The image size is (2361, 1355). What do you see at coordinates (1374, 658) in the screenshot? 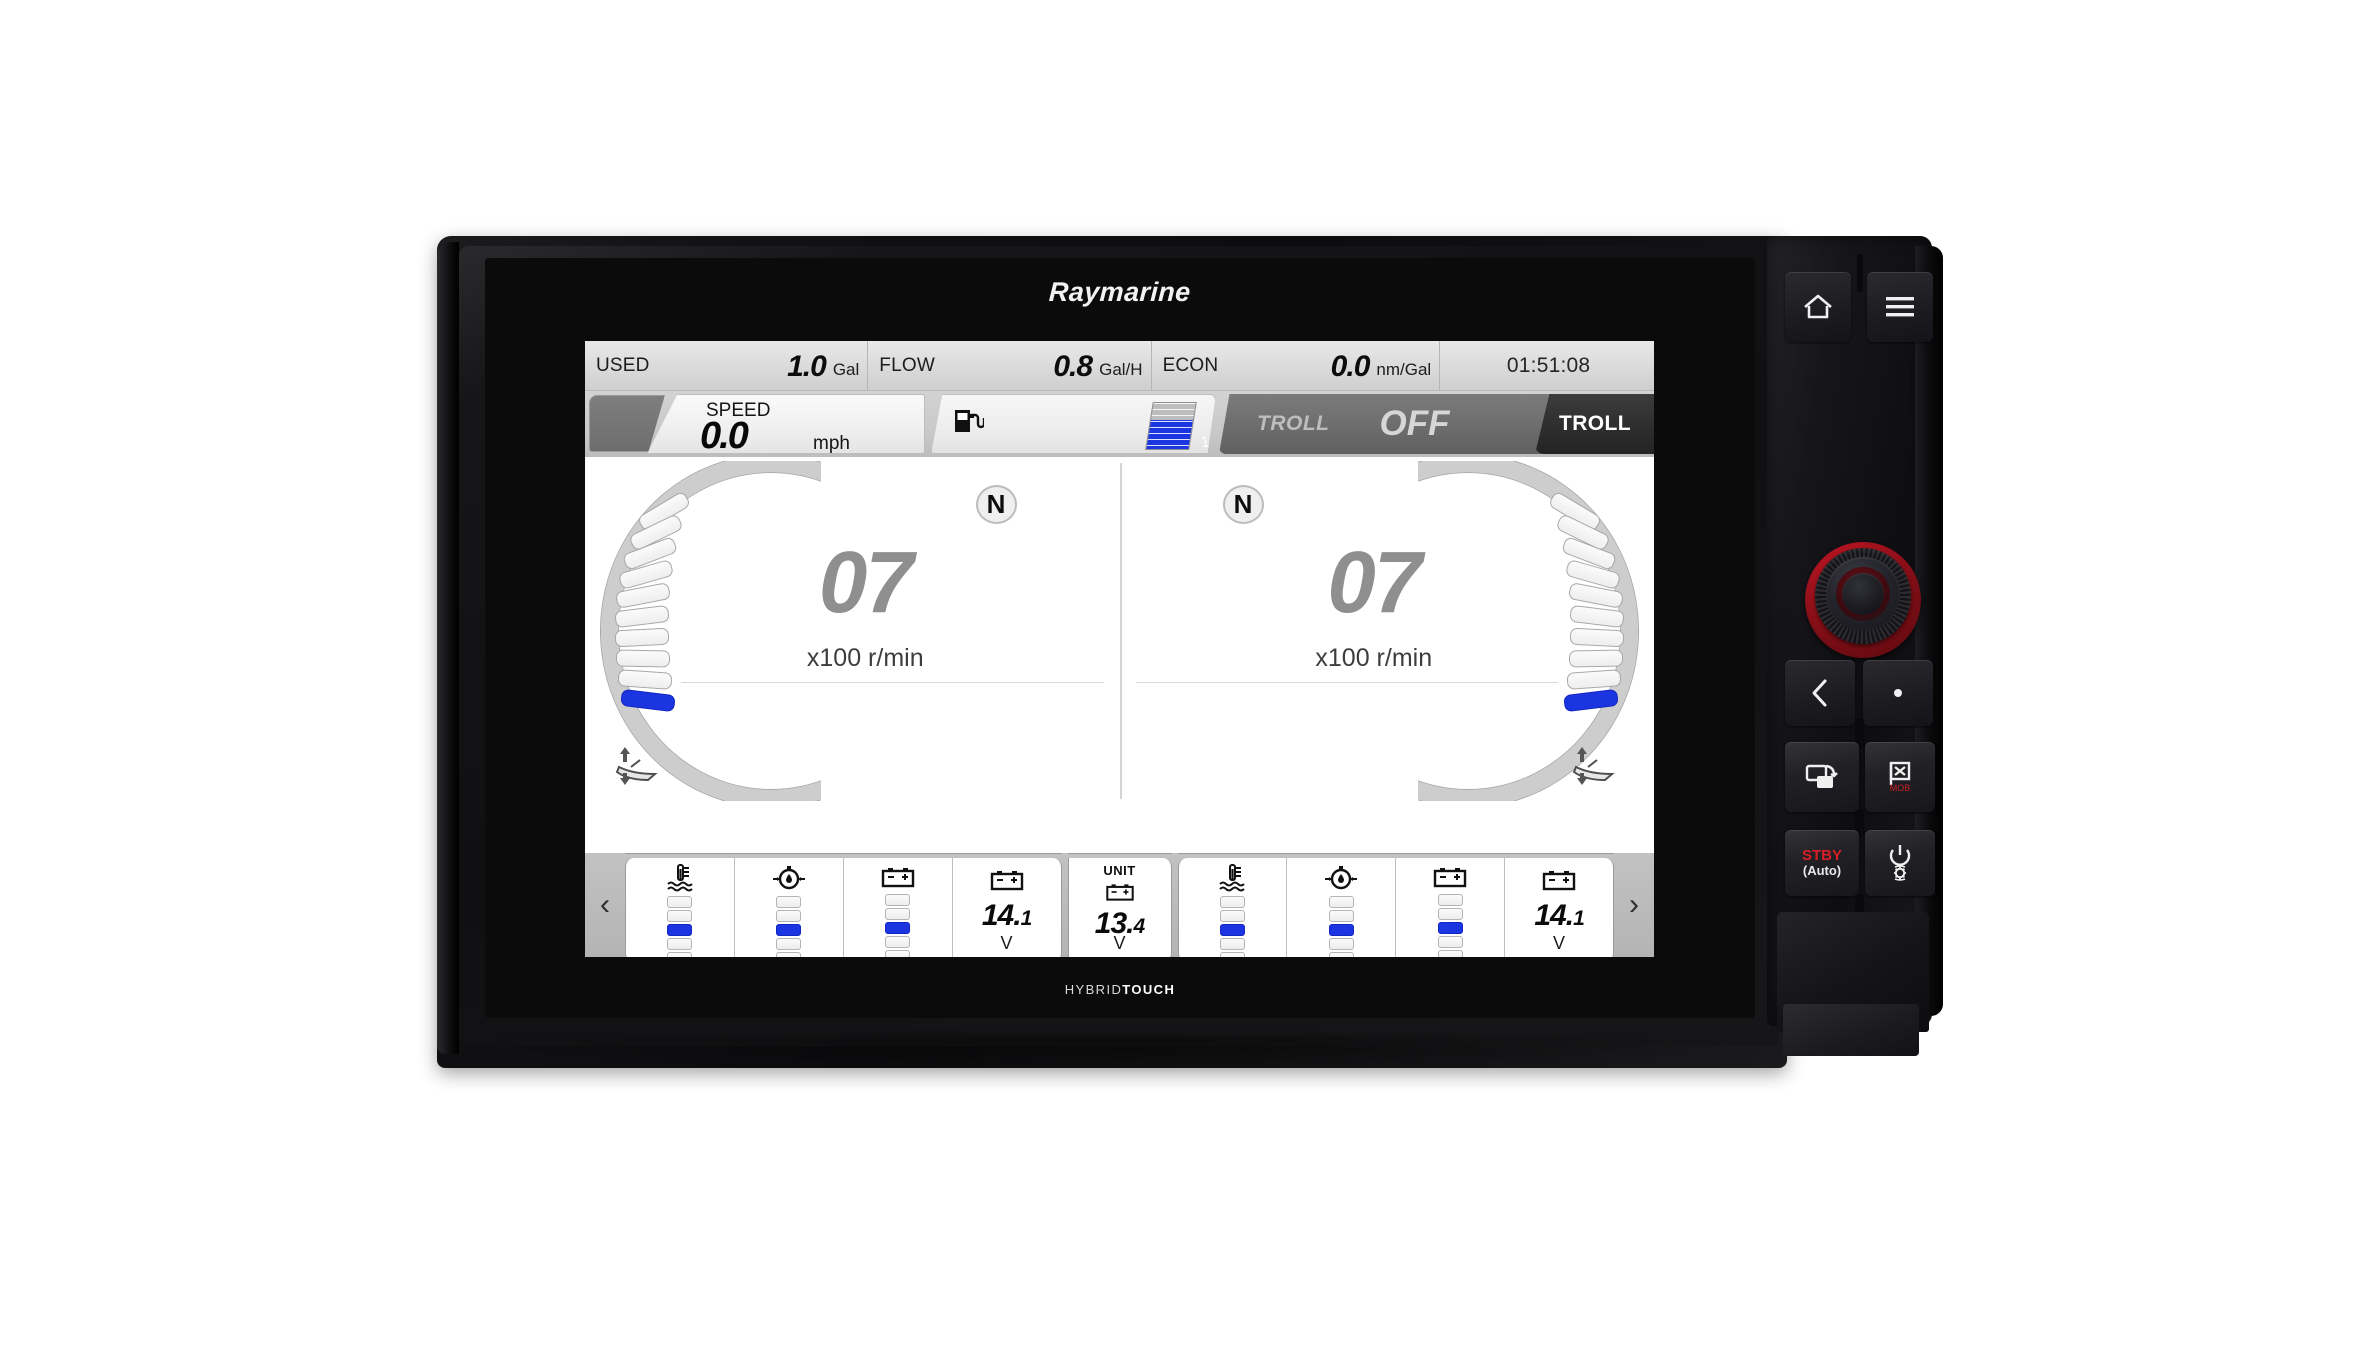
I see `starboard-rpm-unit: x100 r/min` at bounding box center [1374, 658].